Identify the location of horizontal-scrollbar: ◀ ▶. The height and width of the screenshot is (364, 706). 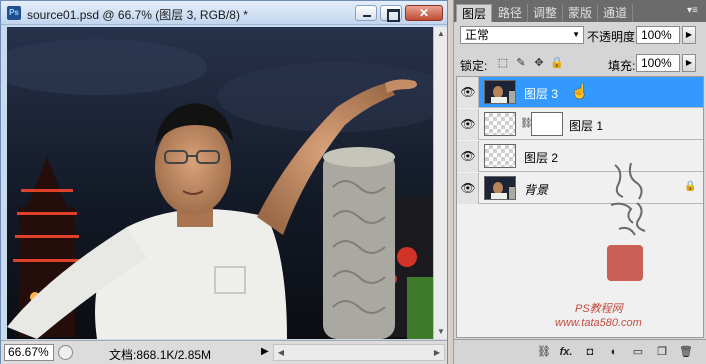
(359, 352).